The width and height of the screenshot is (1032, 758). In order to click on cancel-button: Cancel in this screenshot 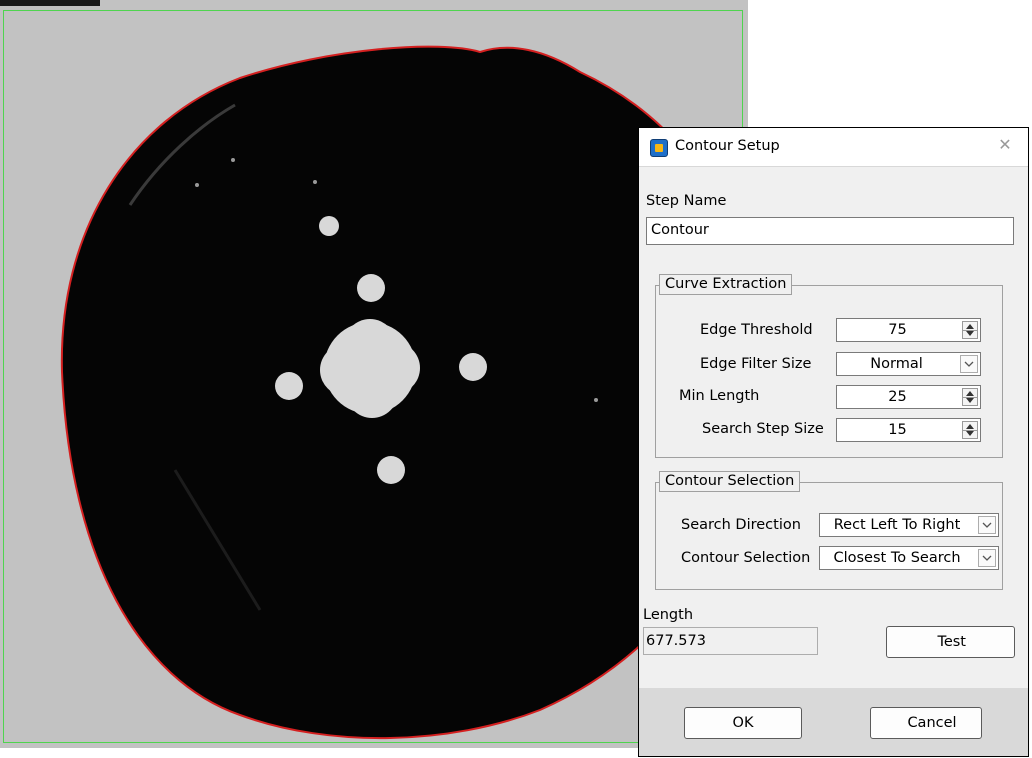, I will do `click(926, 723)`.